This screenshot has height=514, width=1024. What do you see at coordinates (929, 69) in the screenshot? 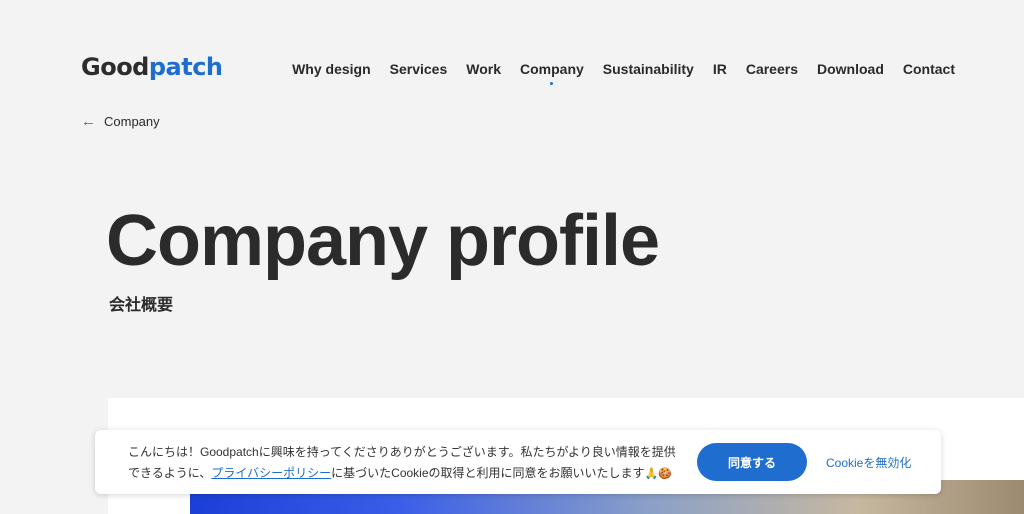
I see `nav-item-contact: Contact` at bounding box center [929, 69].